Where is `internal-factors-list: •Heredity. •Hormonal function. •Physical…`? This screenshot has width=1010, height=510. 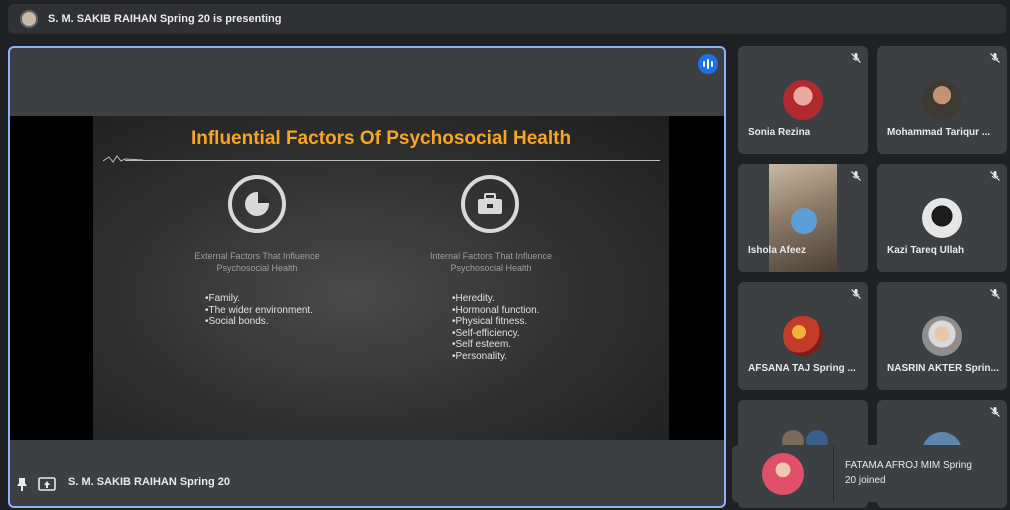 internal-factors-list: •Heredity. •Hormonal function. •Physical… is located at coordinates (495, 327).